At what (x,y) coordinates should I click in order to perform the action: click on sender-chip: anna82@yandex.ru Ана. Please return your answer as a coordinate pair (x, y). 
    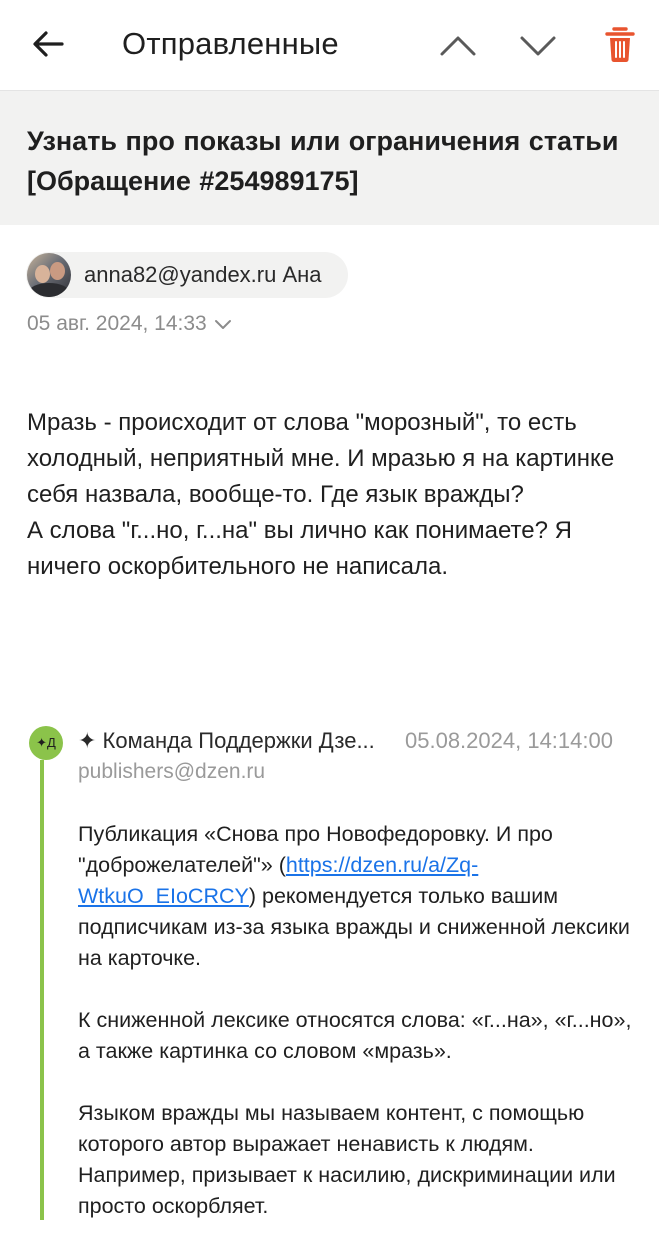
    Looking at the image, I should click on (187, 275).